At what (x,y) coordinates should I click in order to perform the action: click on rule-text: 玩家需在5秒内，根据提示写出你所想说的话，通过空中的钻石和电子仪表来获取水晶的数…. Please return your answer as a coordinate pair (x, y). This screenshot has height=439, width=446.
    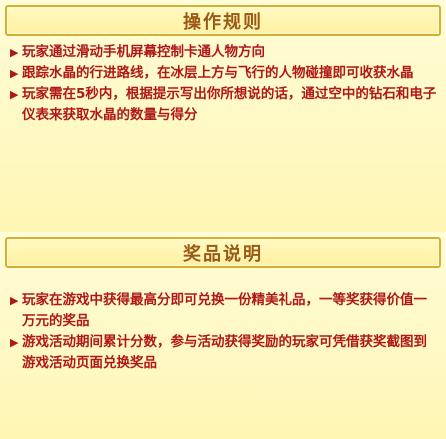
    Looking at the image, I should click on (229, 104).